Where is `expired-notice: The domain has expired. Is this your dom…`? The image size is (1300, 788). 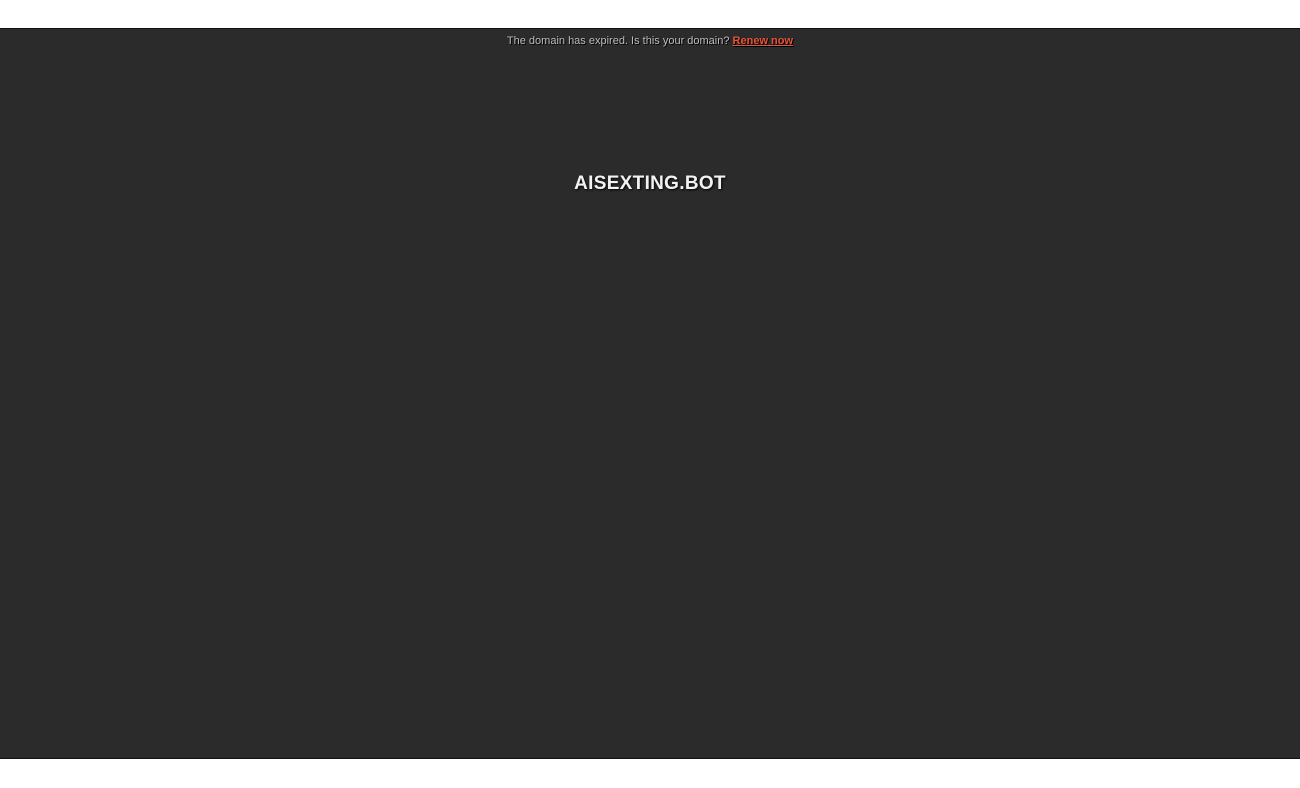
expired-notice: The domain has expired. Is this your dom… is located at coordinates (650, 41).